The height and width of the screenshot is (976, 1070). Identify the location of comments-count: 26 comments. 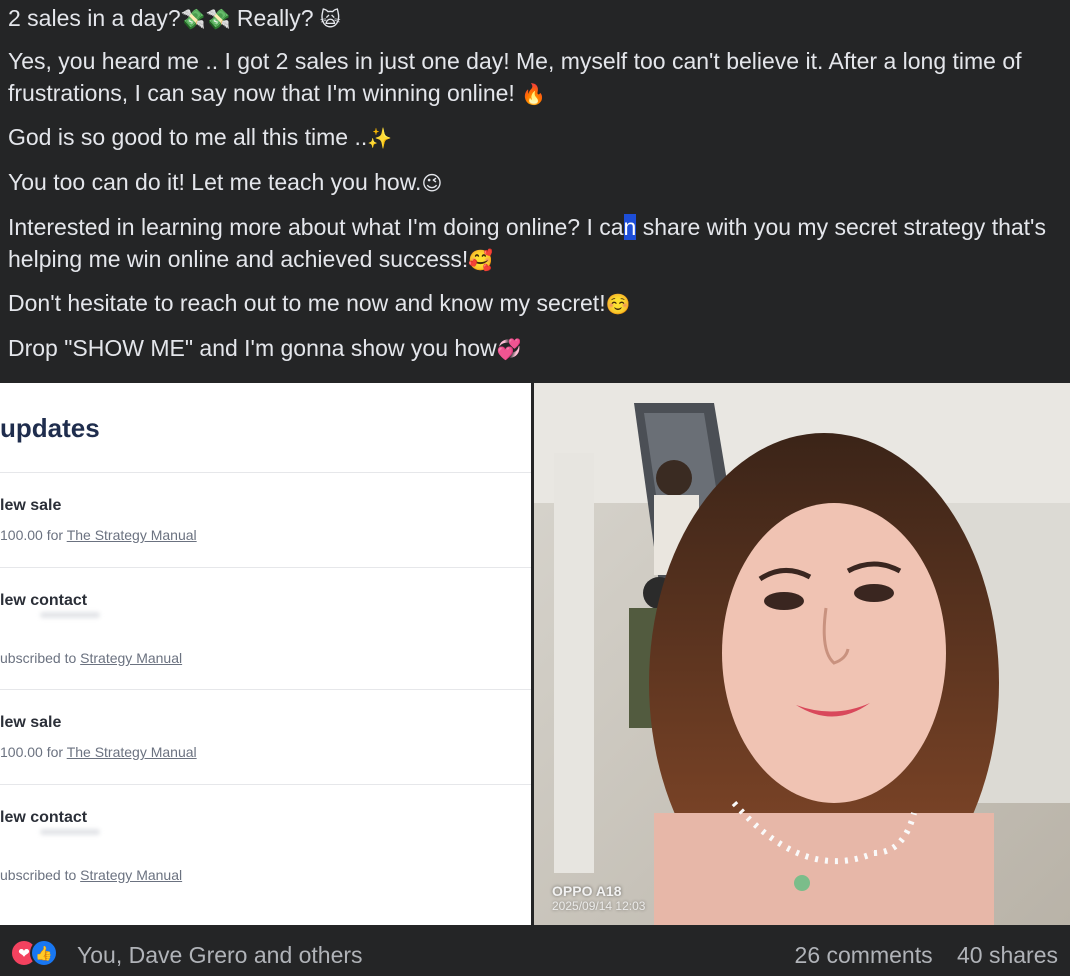
(864, 955).